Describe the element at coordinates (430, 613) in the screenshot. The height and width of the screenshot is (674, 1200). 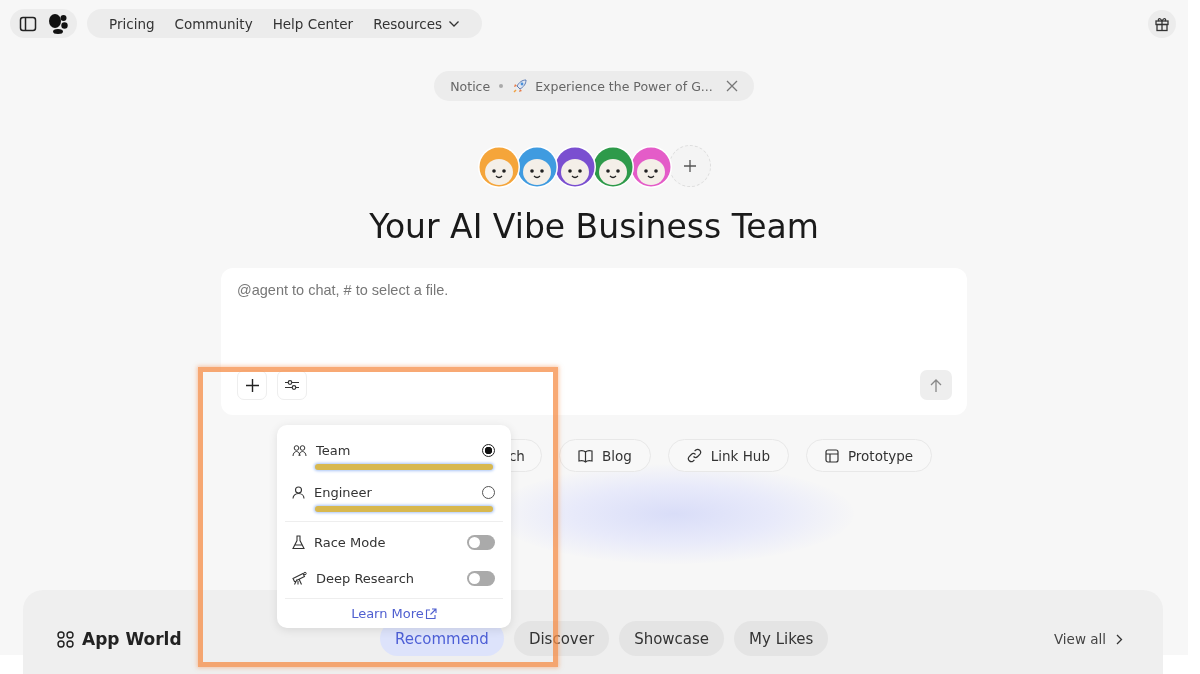
I see `external-link-icon` at that location.